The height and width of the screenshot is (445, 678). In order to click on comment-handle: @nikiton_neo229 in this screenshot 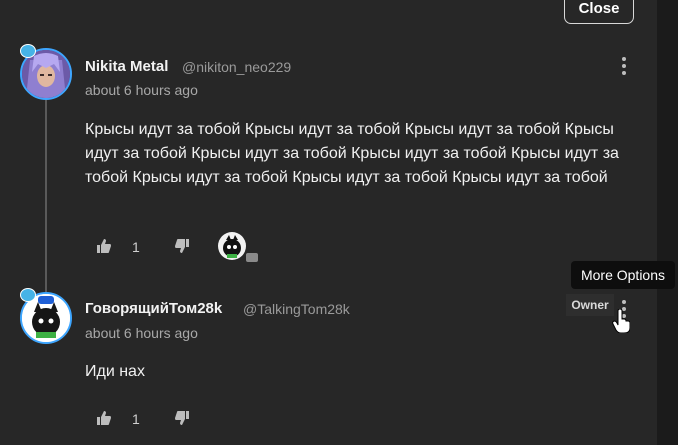, I will do `click(237, 67)`.